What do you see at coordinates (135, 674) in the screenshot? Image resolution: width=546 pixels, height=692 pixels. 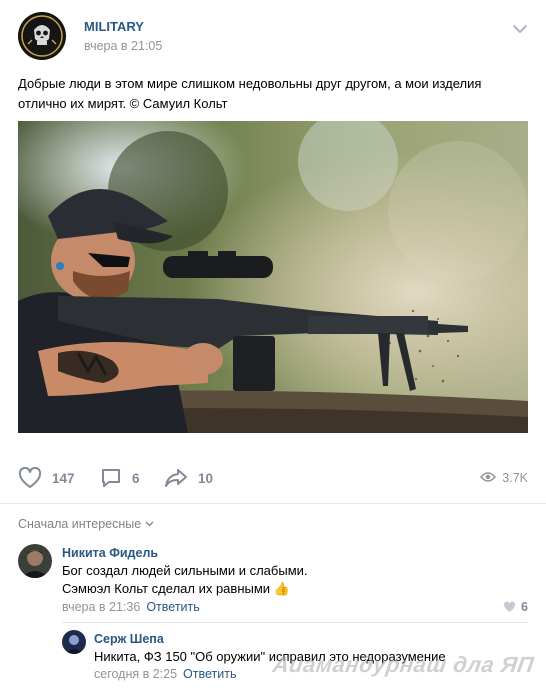 I see `comment-time: сегодня в 2:25` at bounding box center [135, 674].